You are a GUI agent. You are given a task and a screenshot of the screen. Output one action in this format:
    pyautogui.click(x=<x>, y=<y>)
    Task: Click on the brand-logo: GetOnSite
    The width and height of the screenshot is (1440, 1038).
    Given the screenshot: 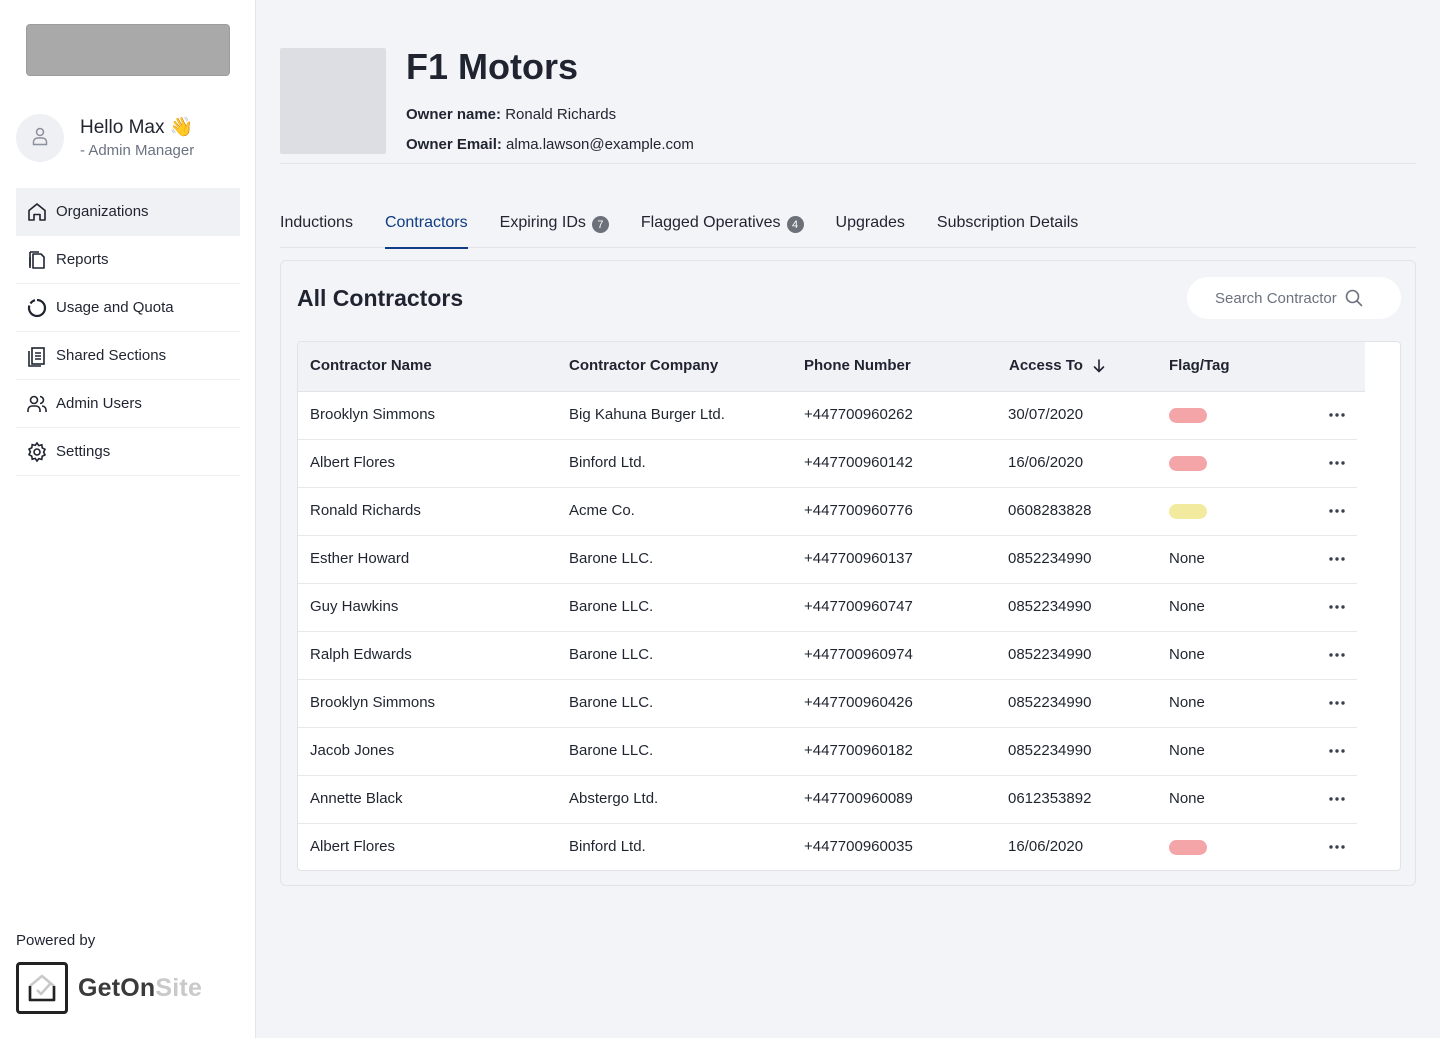 What is the action you would take?
    pyautogui.click(x=109, y=988)
    